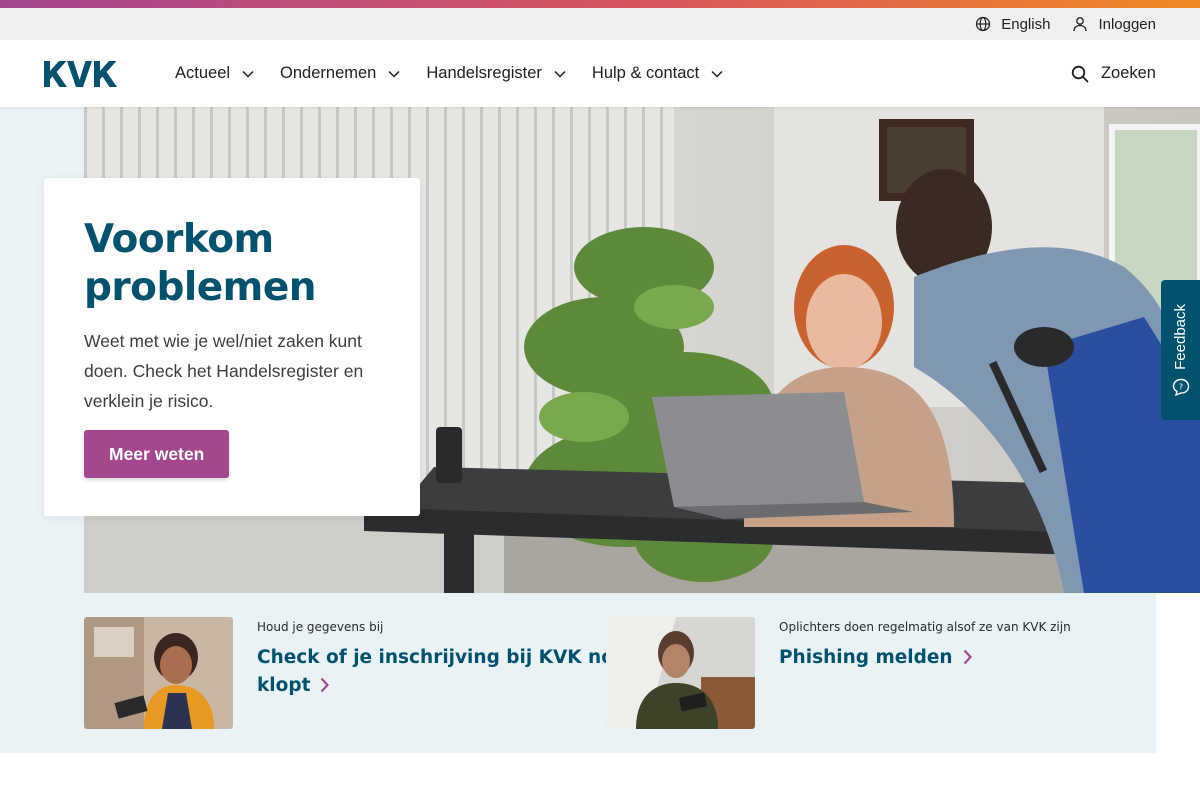 Image resolution: width=1200 pixels, height=800 pixels. Describe the element at coordinates (284, 685) in the screenshot. I see `teaser-link-line-2: klopt` at that location.